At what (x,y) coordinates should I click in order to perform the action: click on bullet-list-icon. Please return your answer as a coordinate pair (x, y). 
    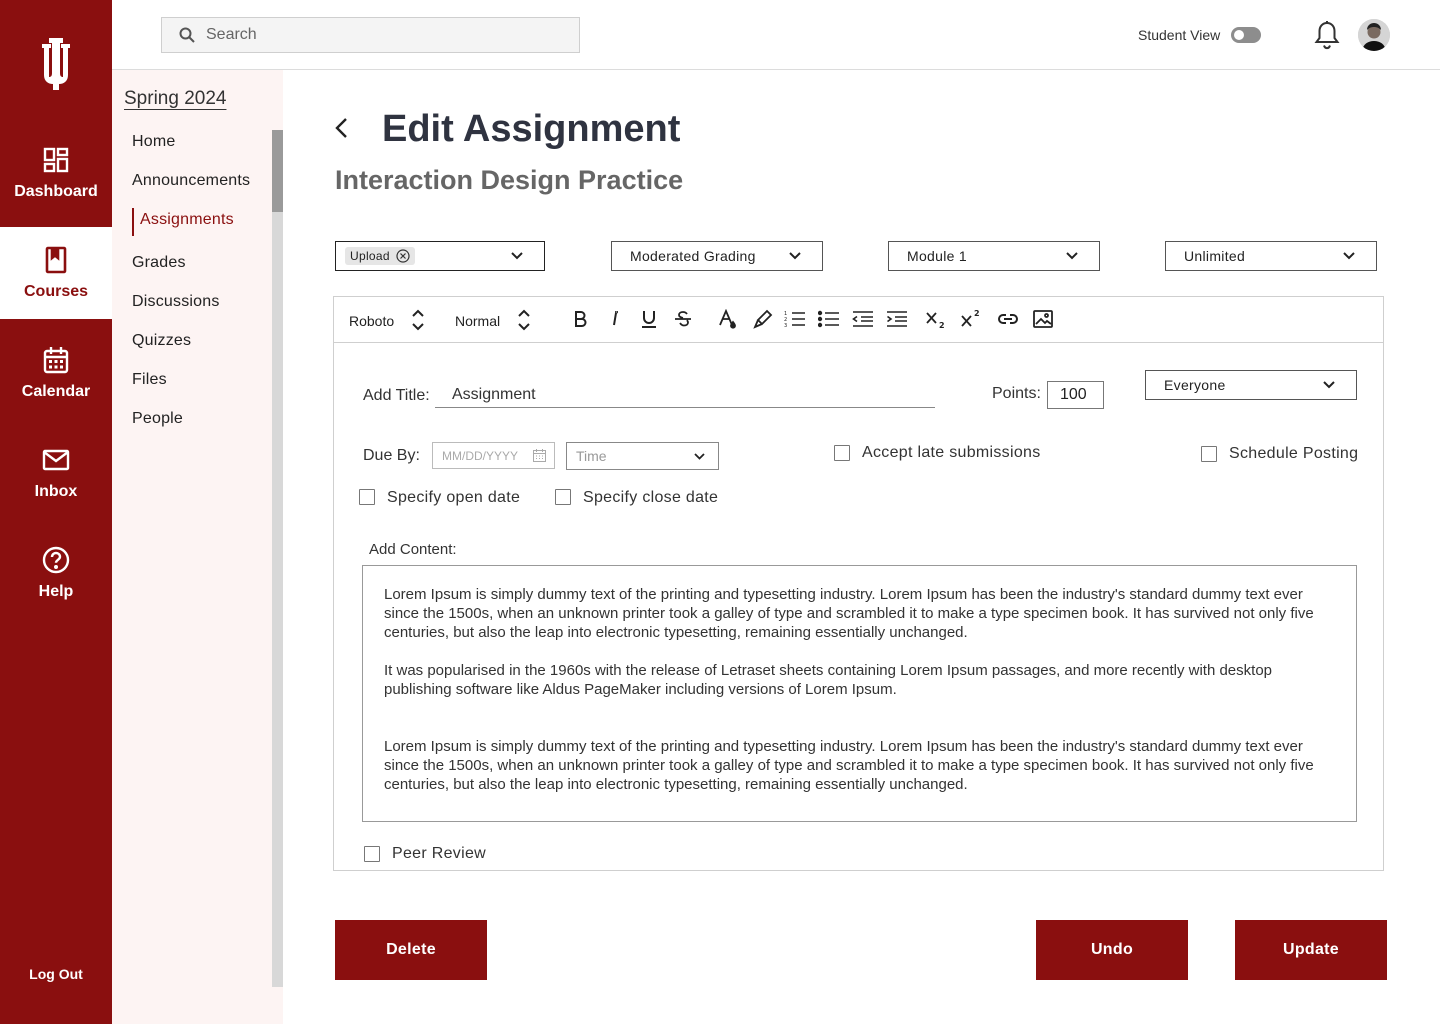
    Looking at the image, I should click on (829, 319).